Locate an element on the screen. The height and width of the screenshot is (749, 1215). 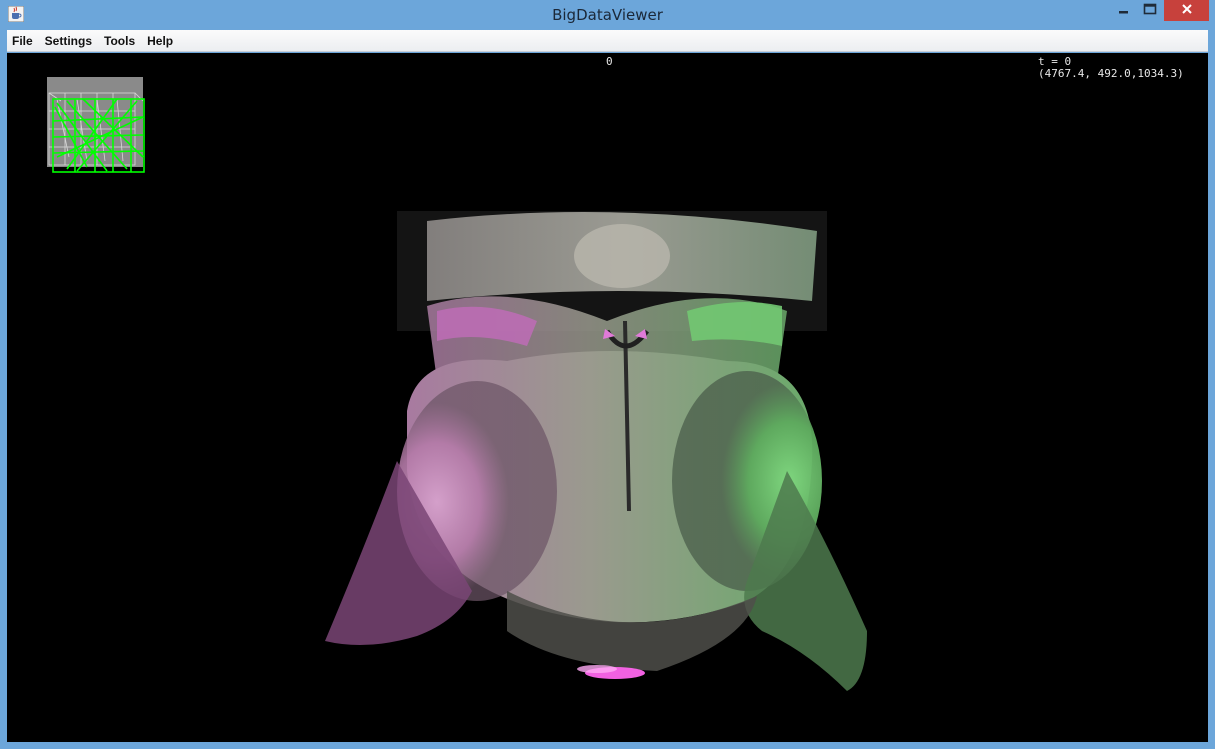
close-icon is located at coordinates (1187, 11).